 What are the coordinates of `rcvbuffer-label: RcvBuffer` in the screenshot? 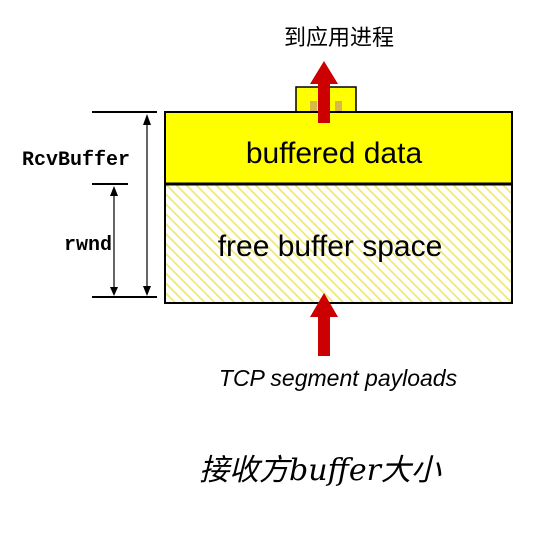 It's located at (76, 160).